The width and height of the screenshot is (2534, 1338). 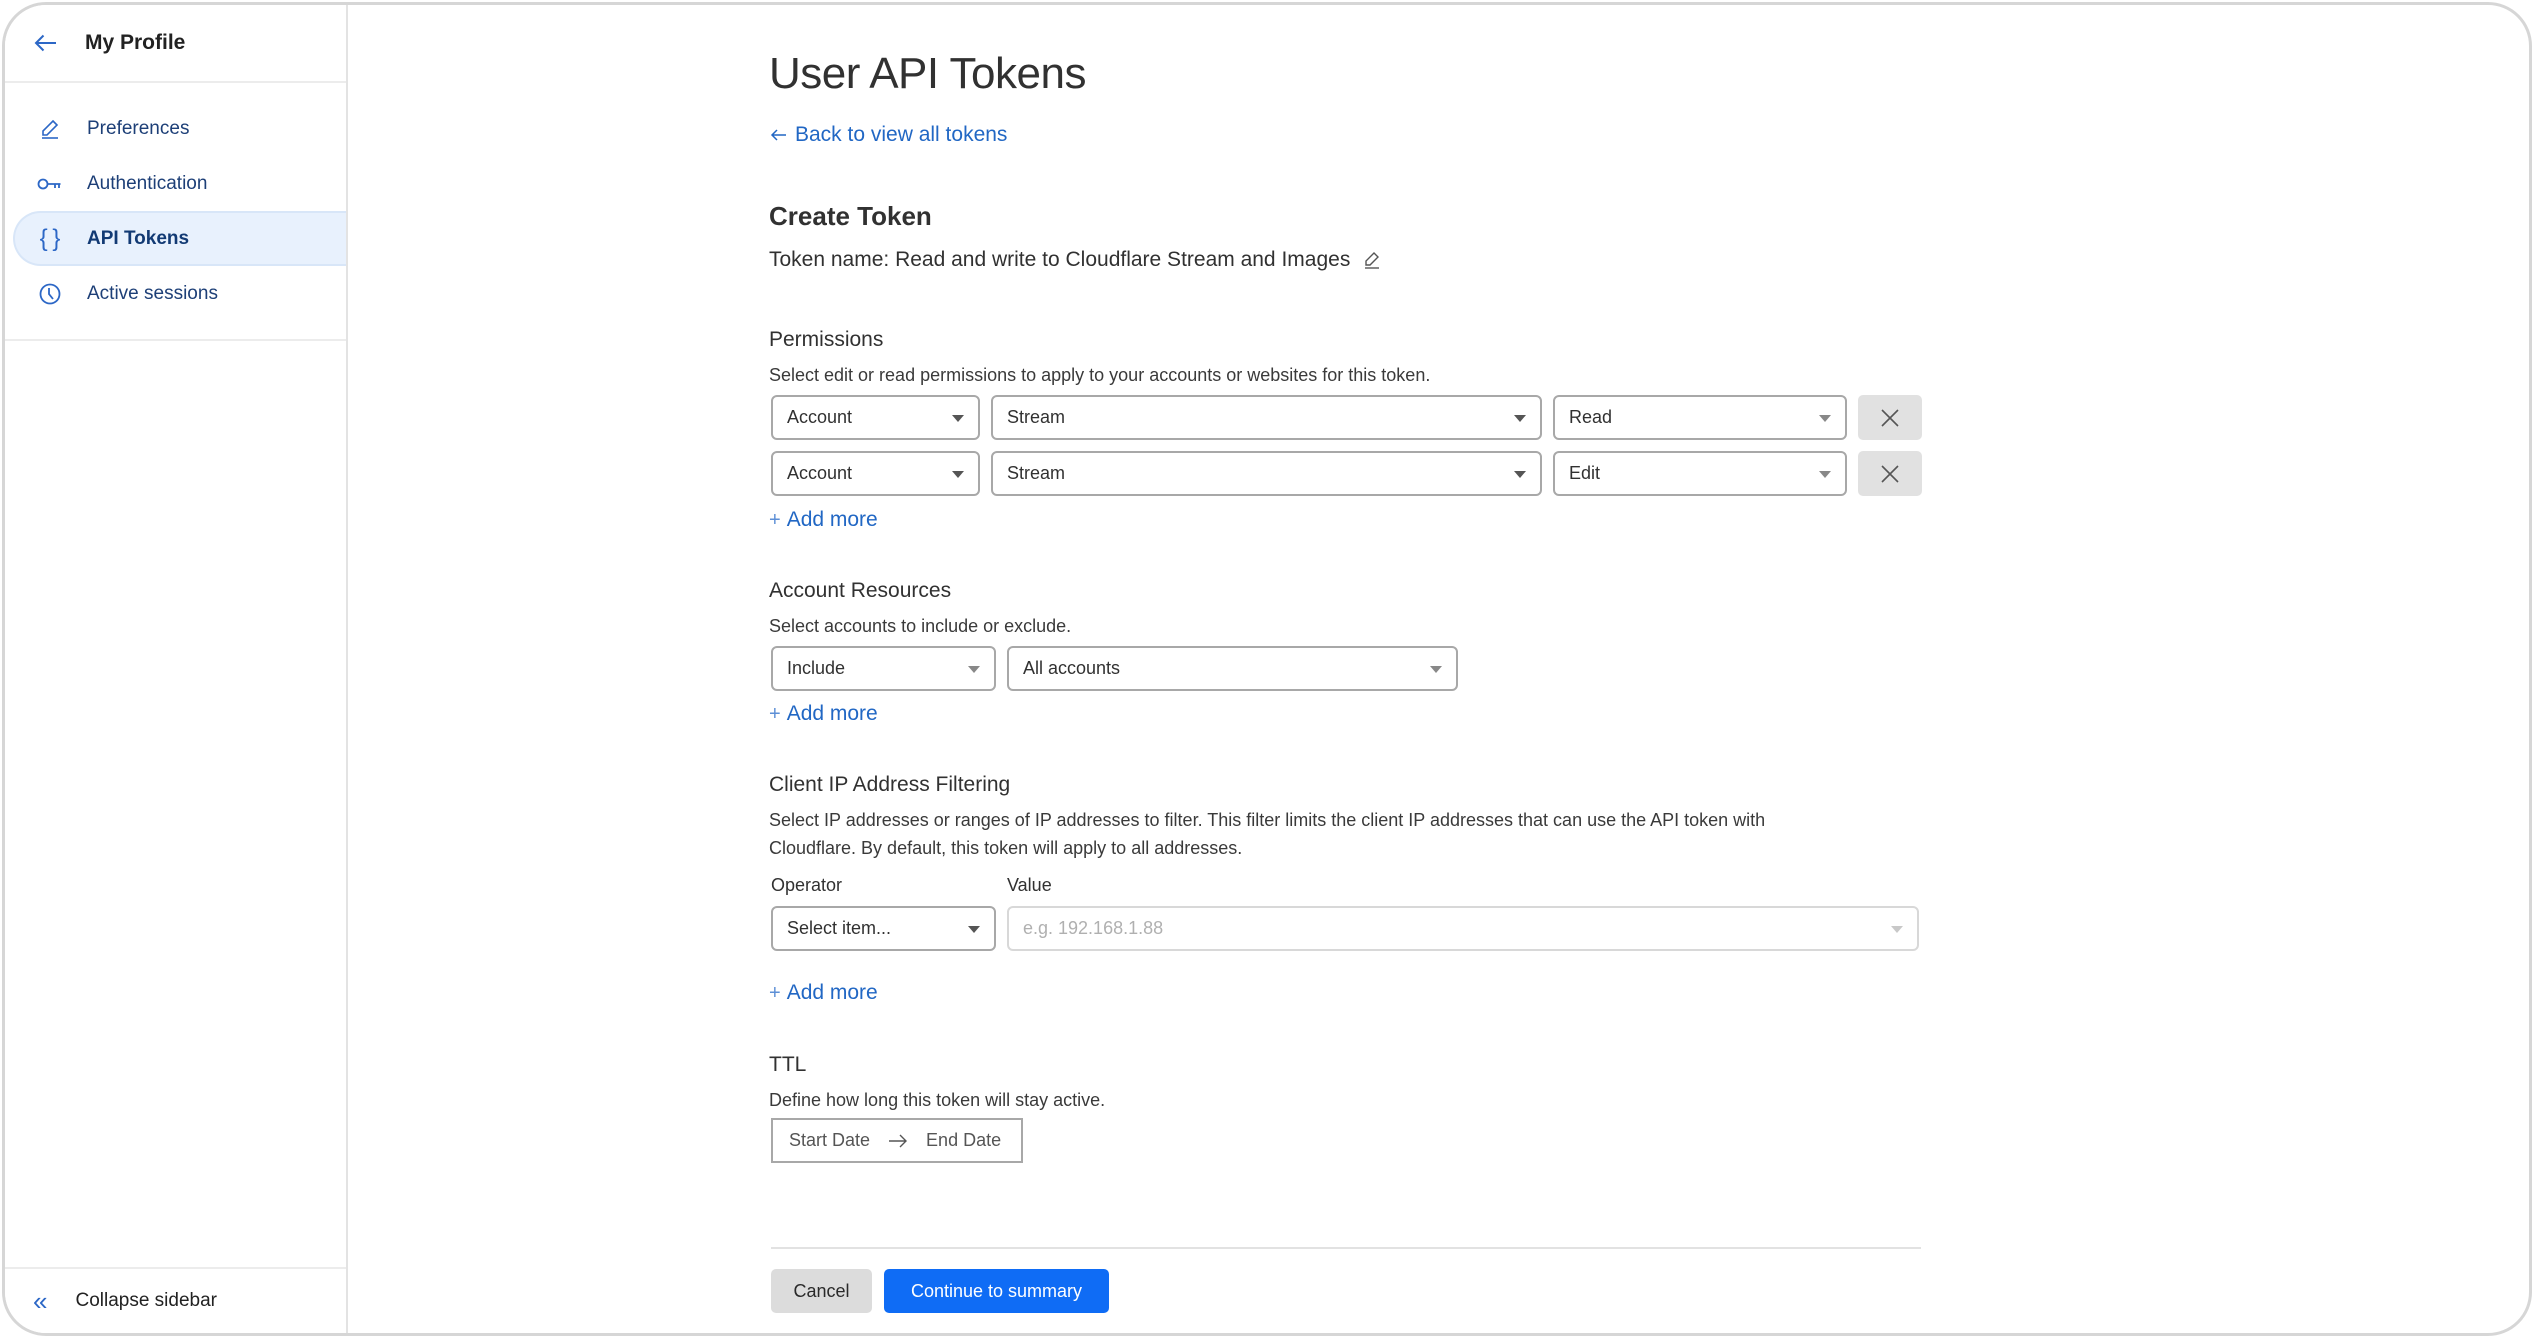 I want to click on add-account-resource-button: + Add more, so click(x=823, y=714).